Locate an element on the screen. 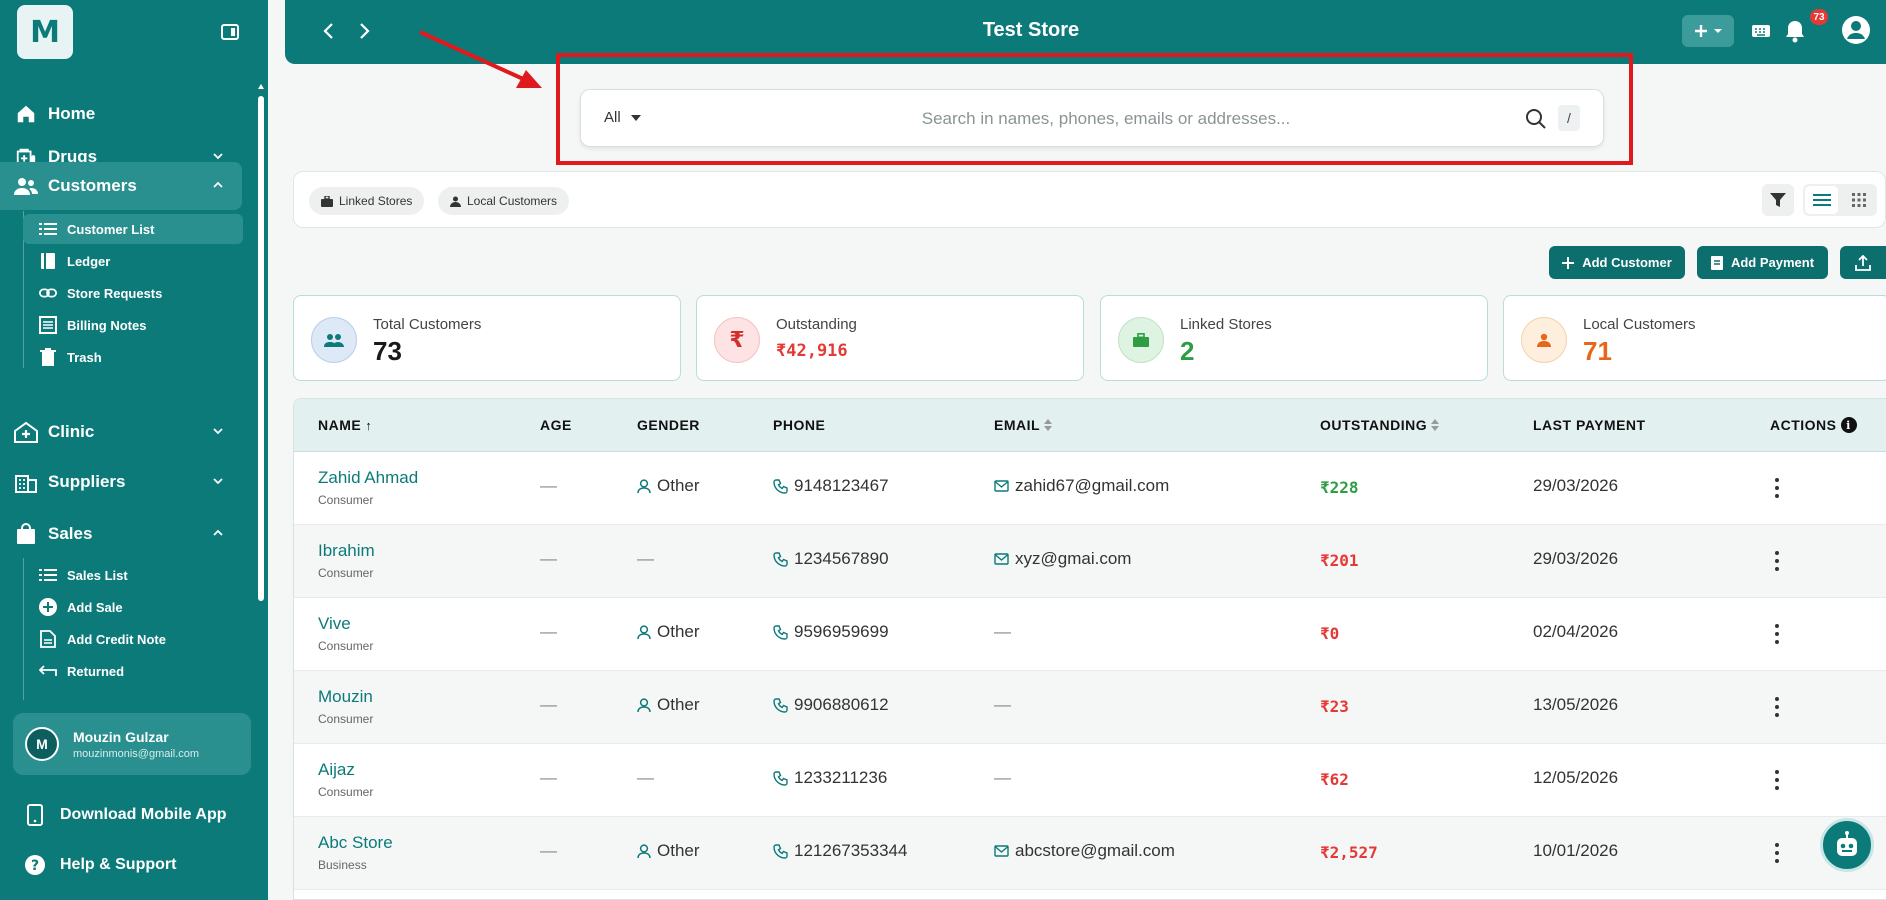  add-payment-button: Add Payment is located at coordinates (1762, 262).